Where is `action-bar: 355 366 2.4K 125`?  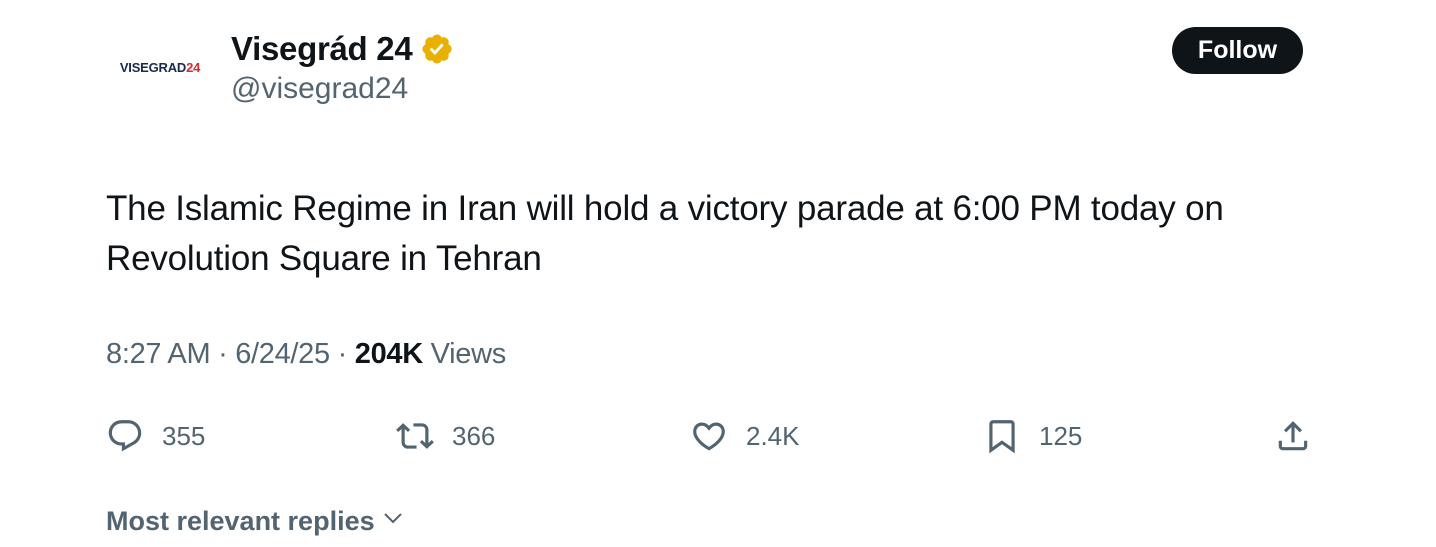
action-bar: 355 366 2.4K 125 is located at coordinates (718, 436).